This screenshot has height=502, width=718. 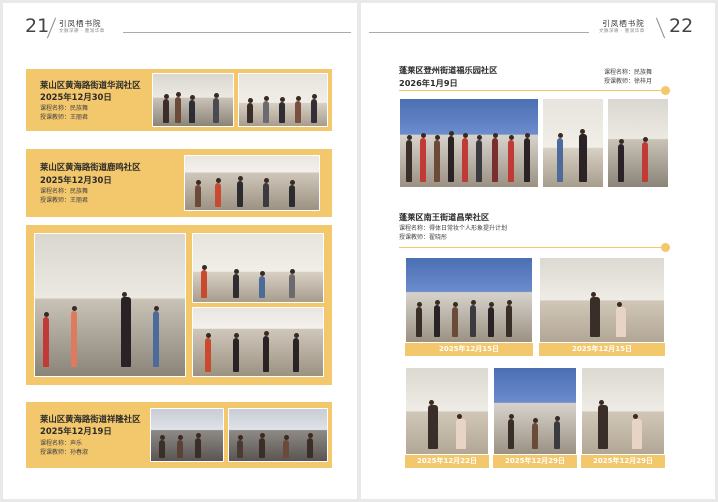 What do you see at coordinates (448, 70) in the screenshot?
I see `section-title: 蓬莱区登州街道福乐园社区` at bounding box center [448, 70].